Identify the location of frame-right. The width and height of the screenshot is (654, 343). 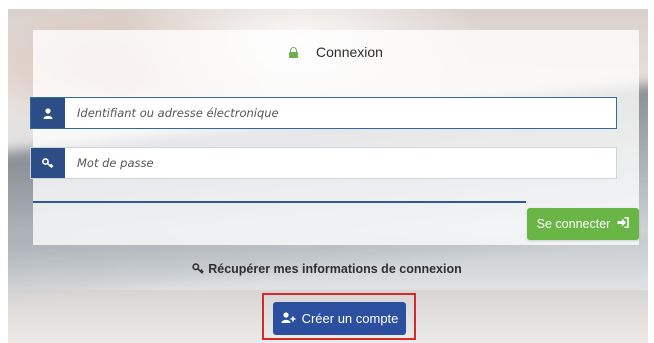
(651, 171).